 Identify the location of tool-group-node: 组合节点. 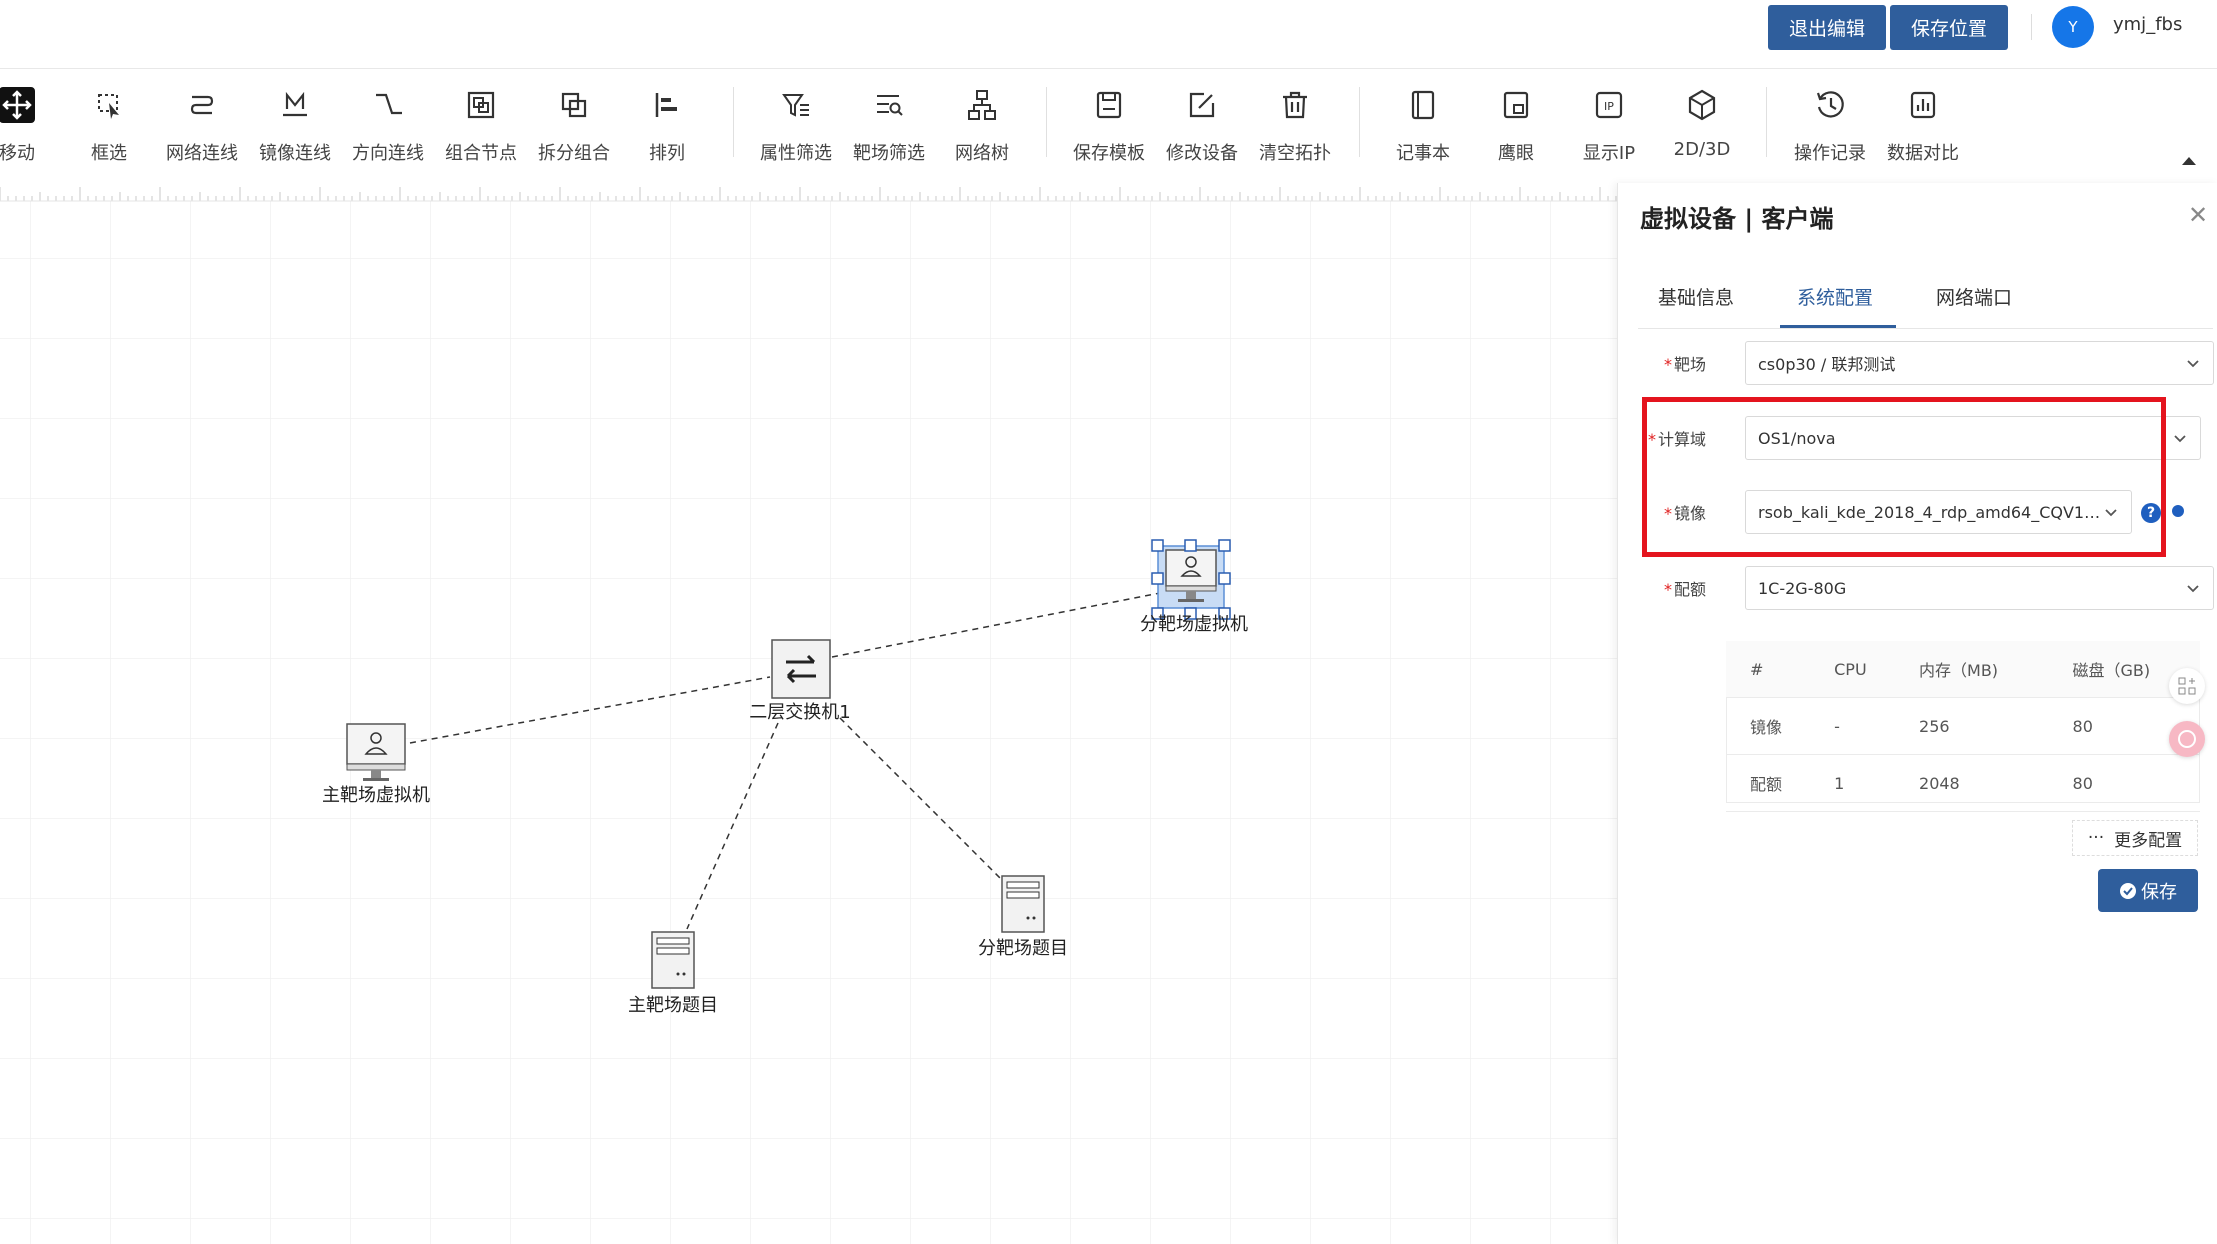
(481, 130).